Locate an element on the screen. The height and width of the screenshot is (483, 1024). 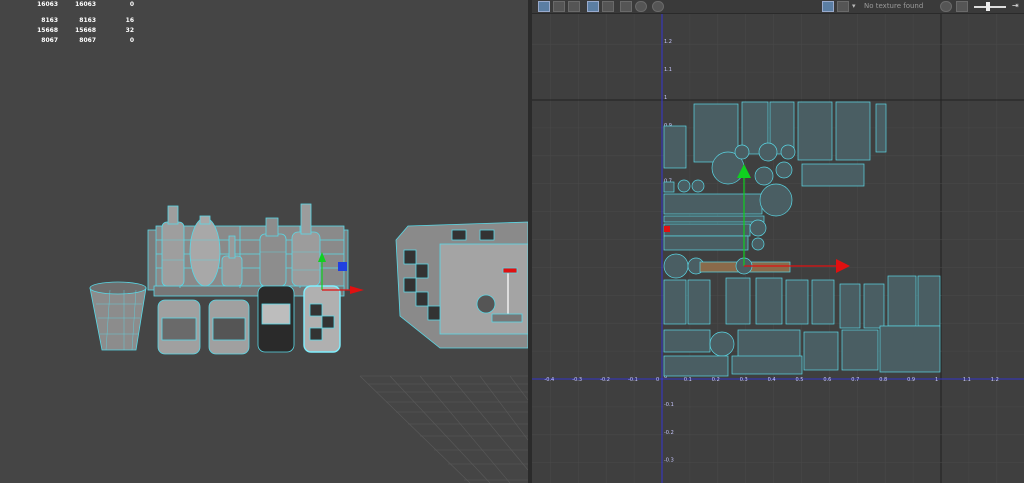
u-tick-label: 1.1 is located at coordinates (967, 380).